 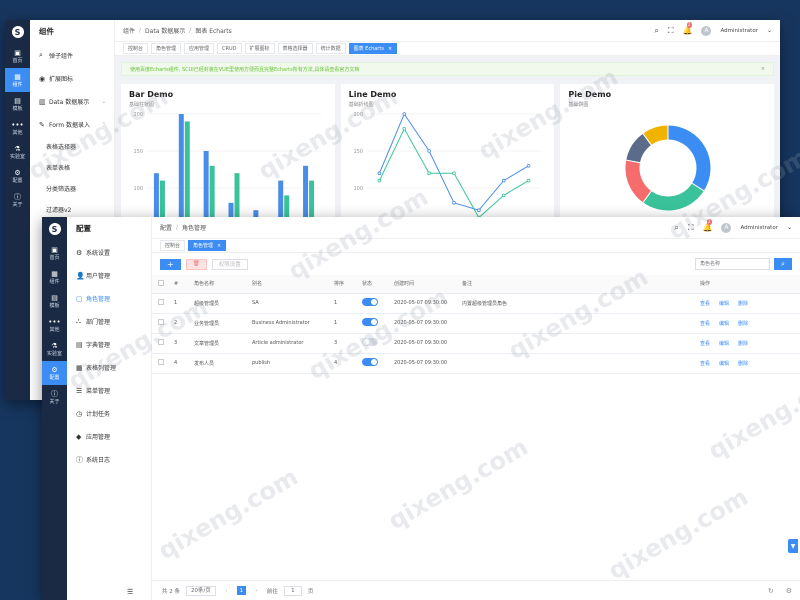 What do you see at coordinates (199, 48) in the screenshot?
I see `tab-item: 应用管理` at bounding box center [199, 48].